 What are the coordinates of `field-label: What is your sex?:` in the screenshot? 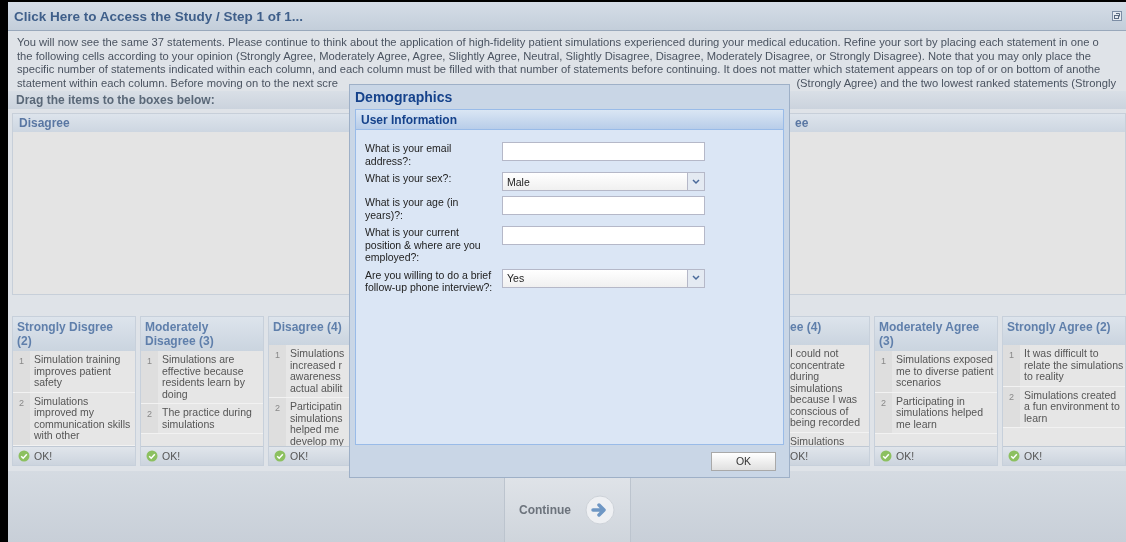 It's located at (409, 178).